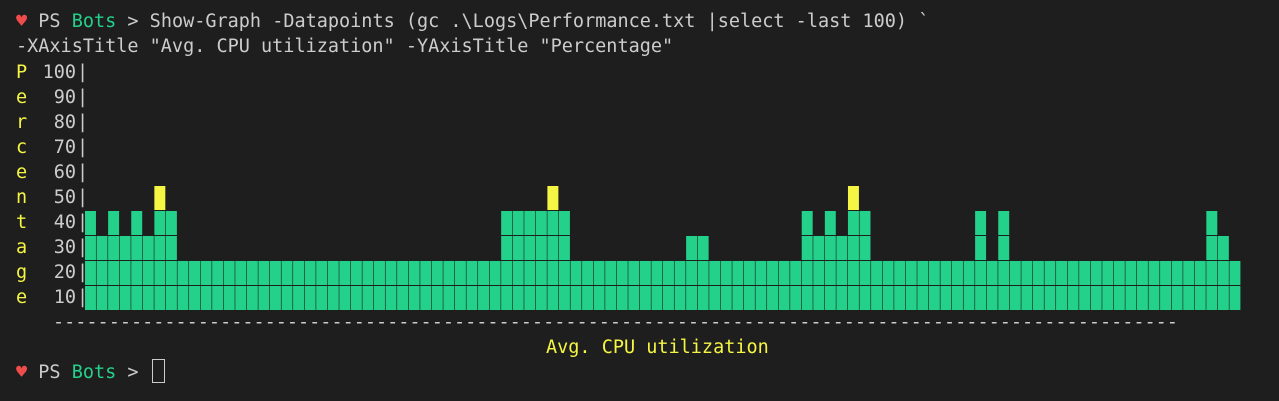 This screenshot has width=1279, height=401. What do you see at coordinates (127, 372) in the screenshot?
I see `prompt-arrow: >` at bounding box center [127, 372].